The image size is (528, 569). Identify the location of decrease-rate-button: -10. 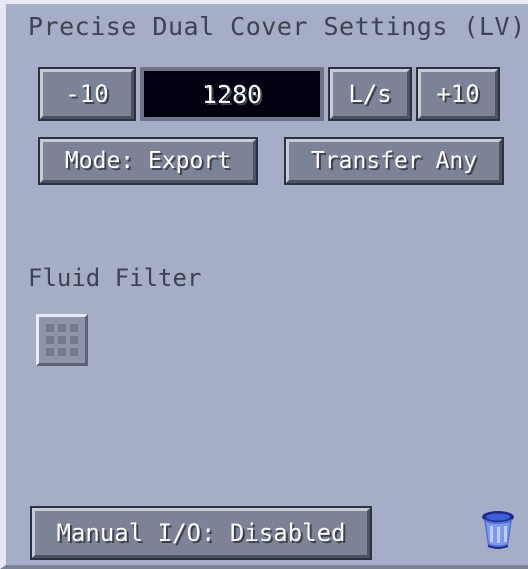
(87, 94).